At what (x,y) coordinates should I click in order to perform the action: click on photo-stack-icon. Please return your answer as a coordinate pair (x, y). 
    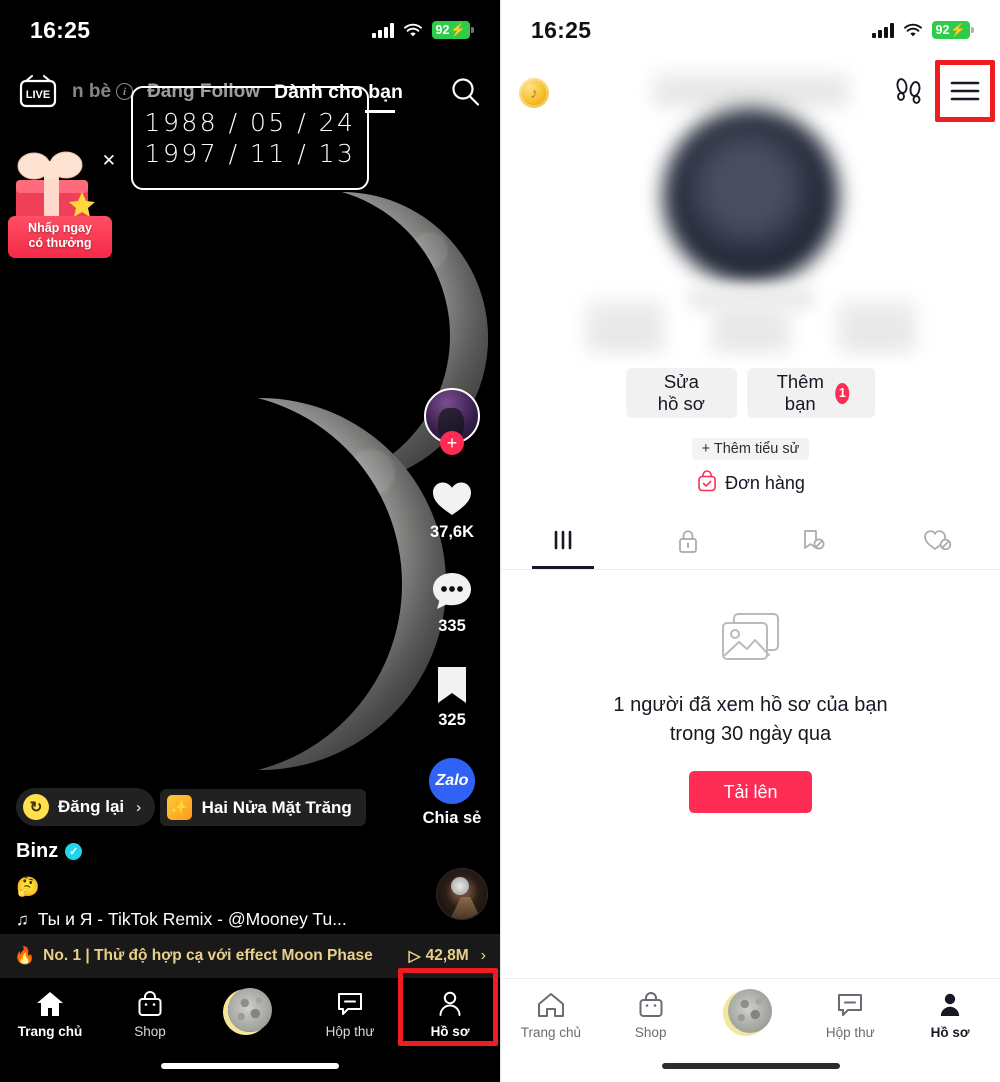
    Looking at the image, I should click on (751, 640).